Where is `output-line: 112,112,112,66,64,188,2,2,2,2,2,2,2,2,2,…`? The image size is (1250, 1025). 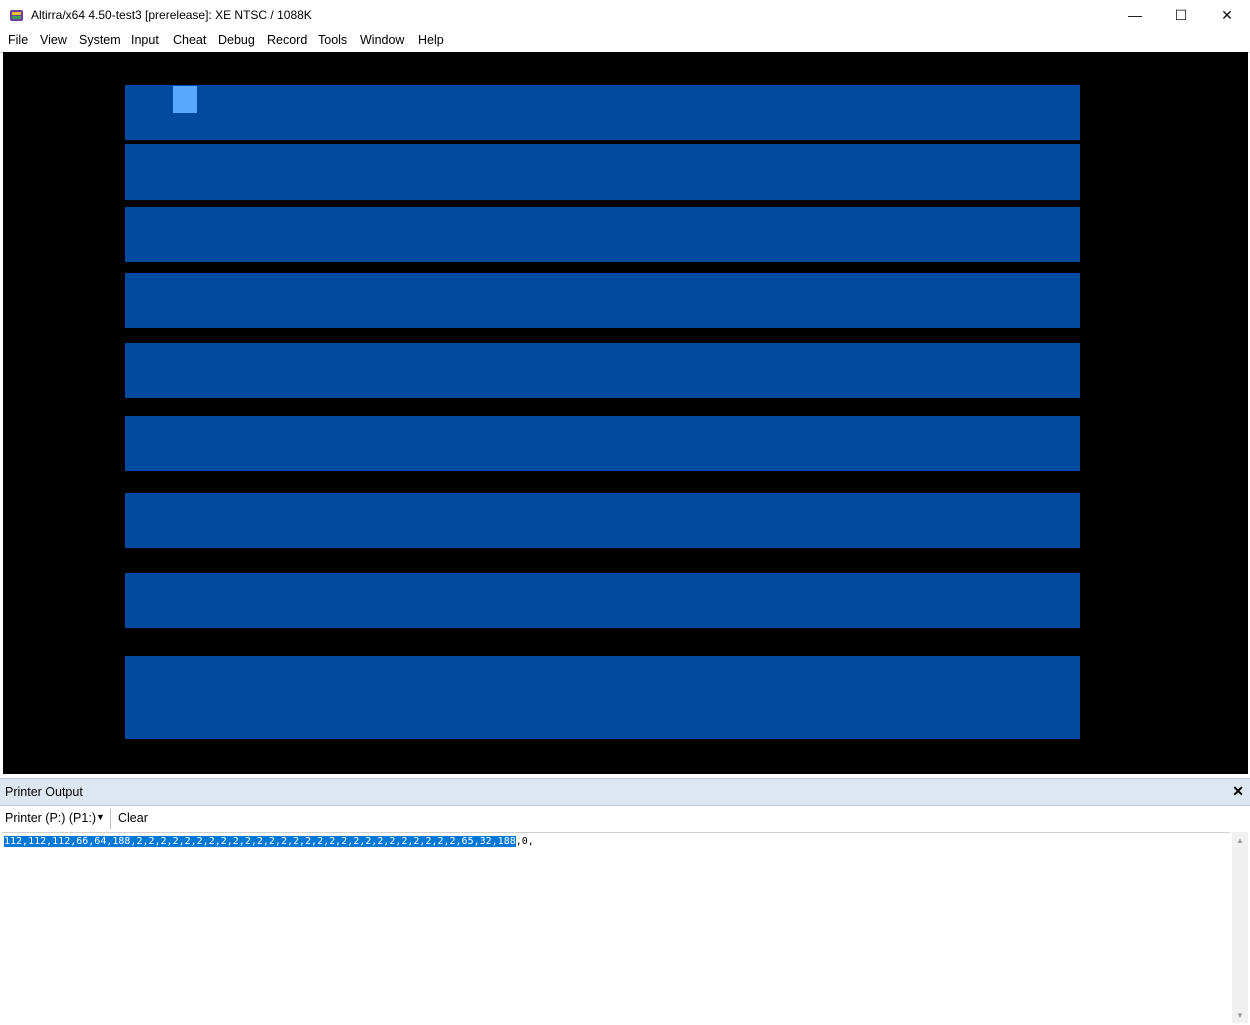
output-line: 112,112,112,66,64,188,2,2,2,2,2,2,2,2,2,… is located at coordinates (269, 841).